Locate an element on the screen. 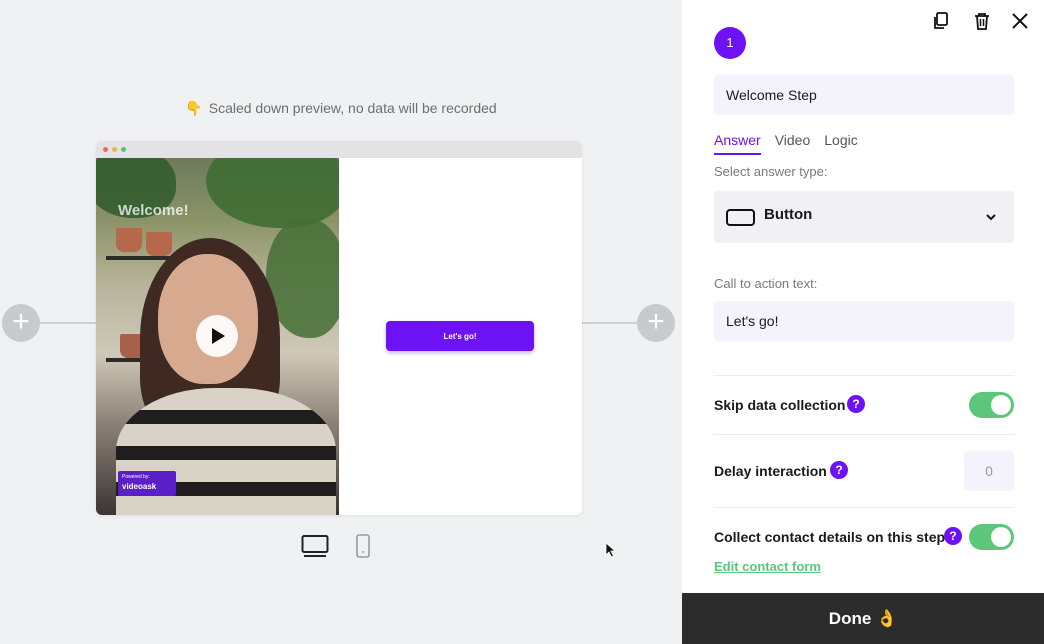  close-icon is located at coordinates (1020, 21).